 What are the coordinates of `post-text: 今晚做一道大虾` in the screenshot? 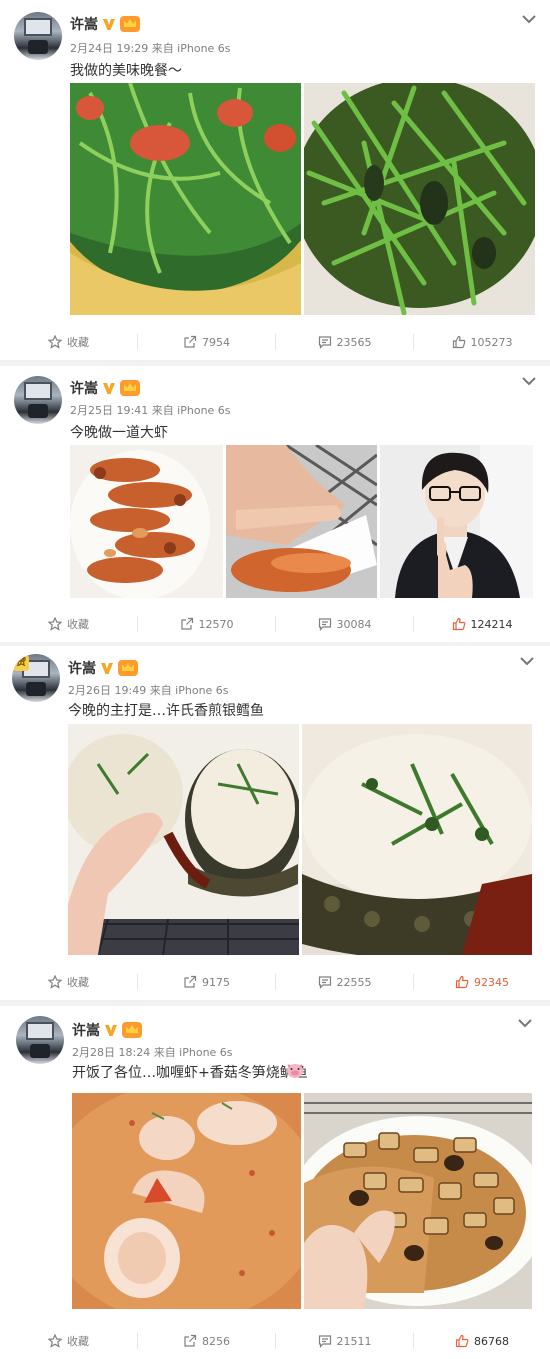 It's located at (119, 433).